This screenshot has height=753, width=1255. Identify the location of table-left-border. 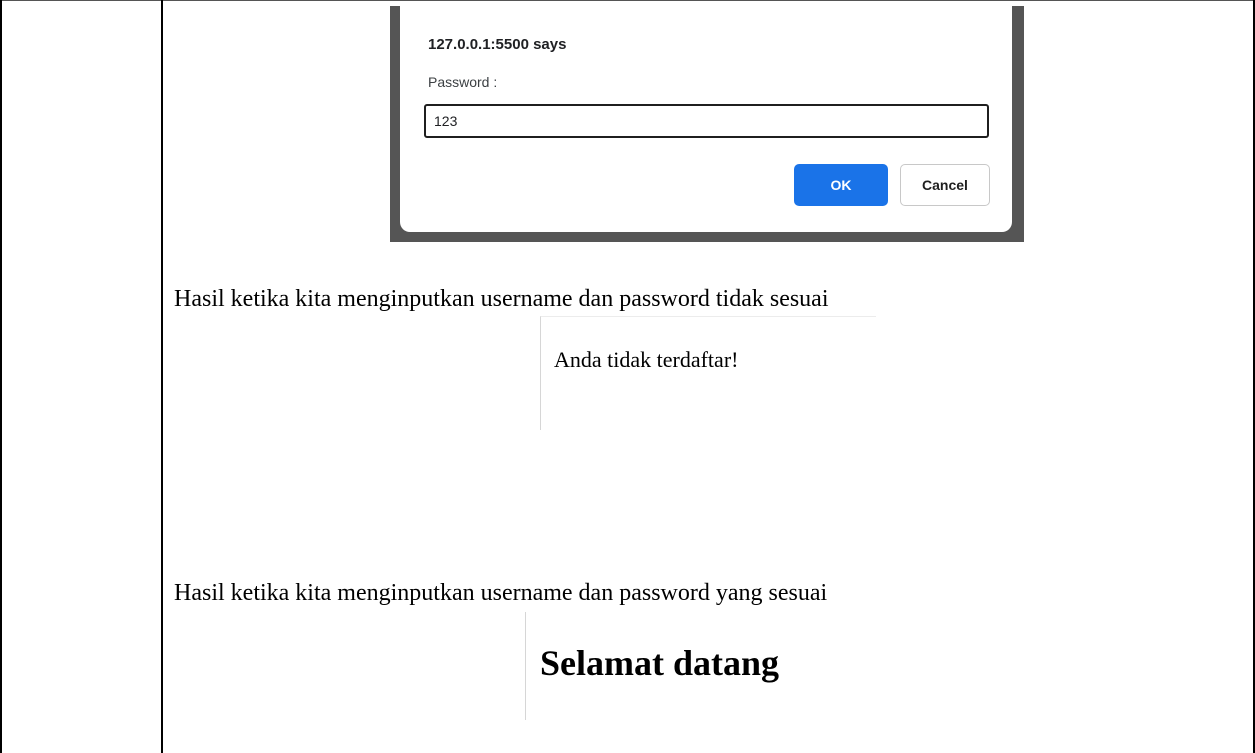
(1, 376).